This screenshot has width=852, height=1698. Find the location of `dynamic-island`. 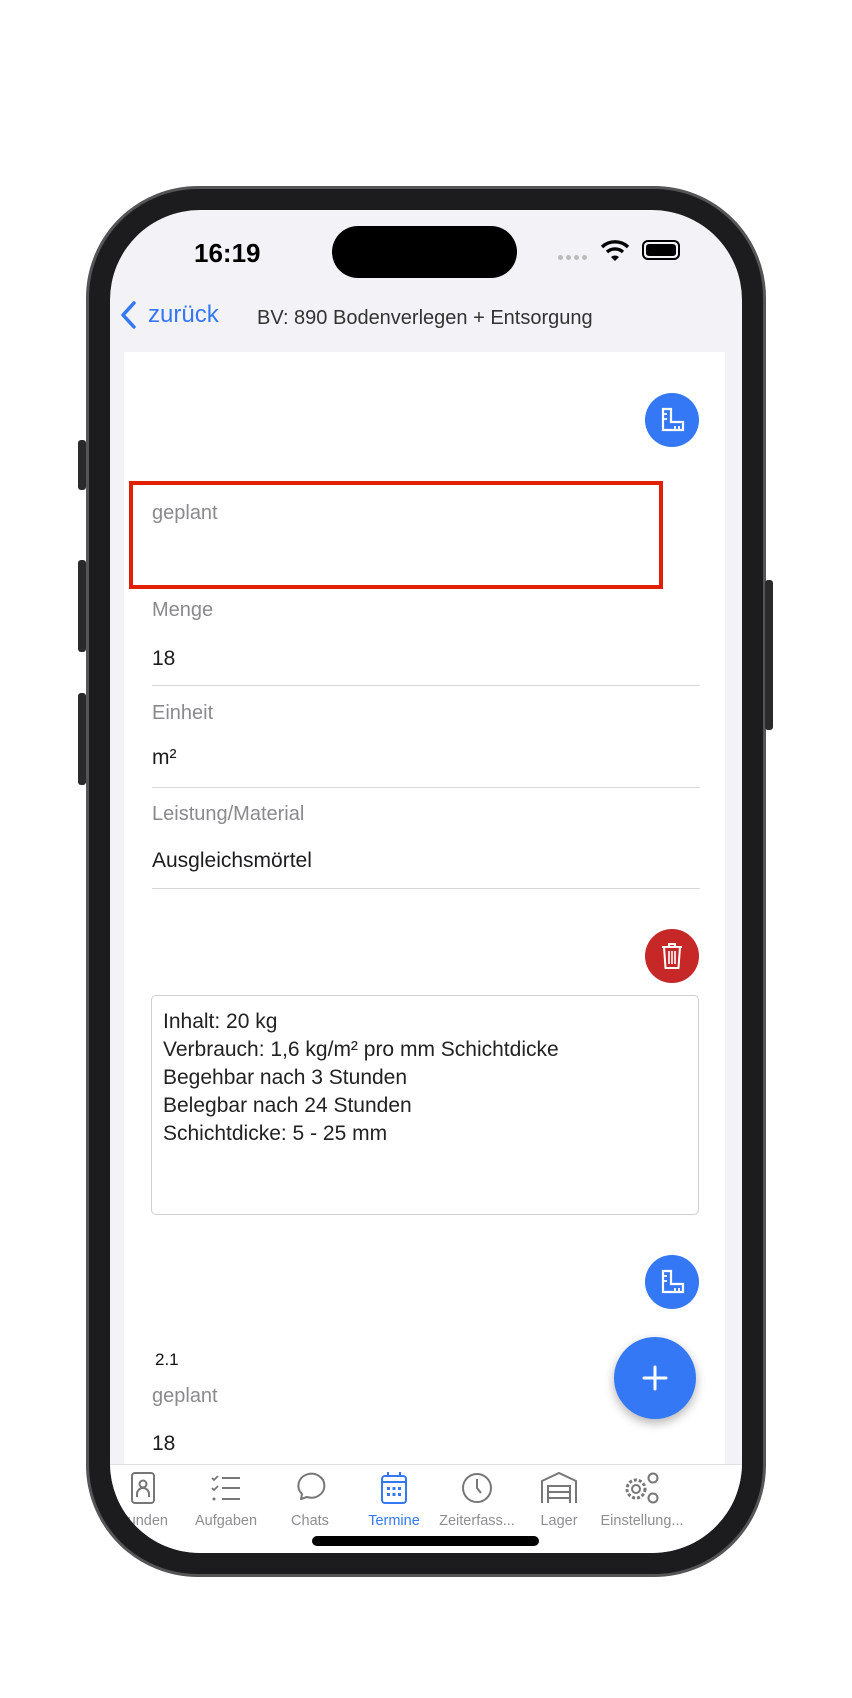

dynamic-island is located at coordinates (424, 252).